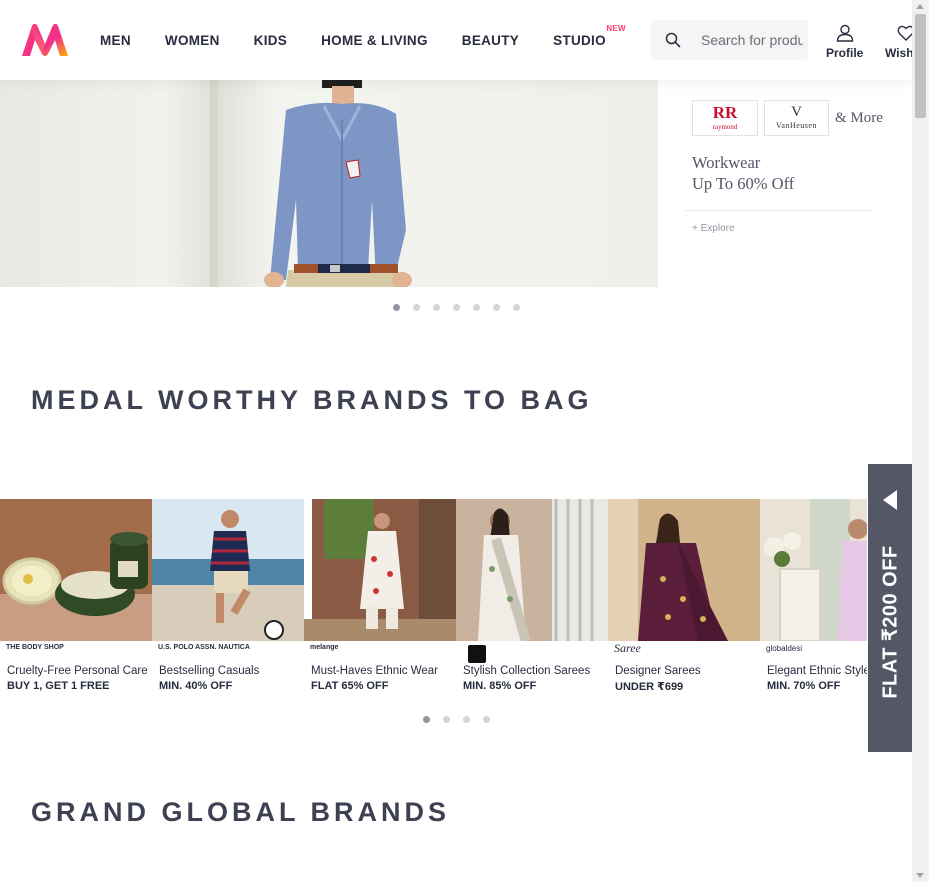 The height and width of the screenshot is (882, 929). Describe the element at coordinates (240, 812) in the screenshot. I see `section-title-global-brands: GRAND GLOBAL BRANDS` at that location.